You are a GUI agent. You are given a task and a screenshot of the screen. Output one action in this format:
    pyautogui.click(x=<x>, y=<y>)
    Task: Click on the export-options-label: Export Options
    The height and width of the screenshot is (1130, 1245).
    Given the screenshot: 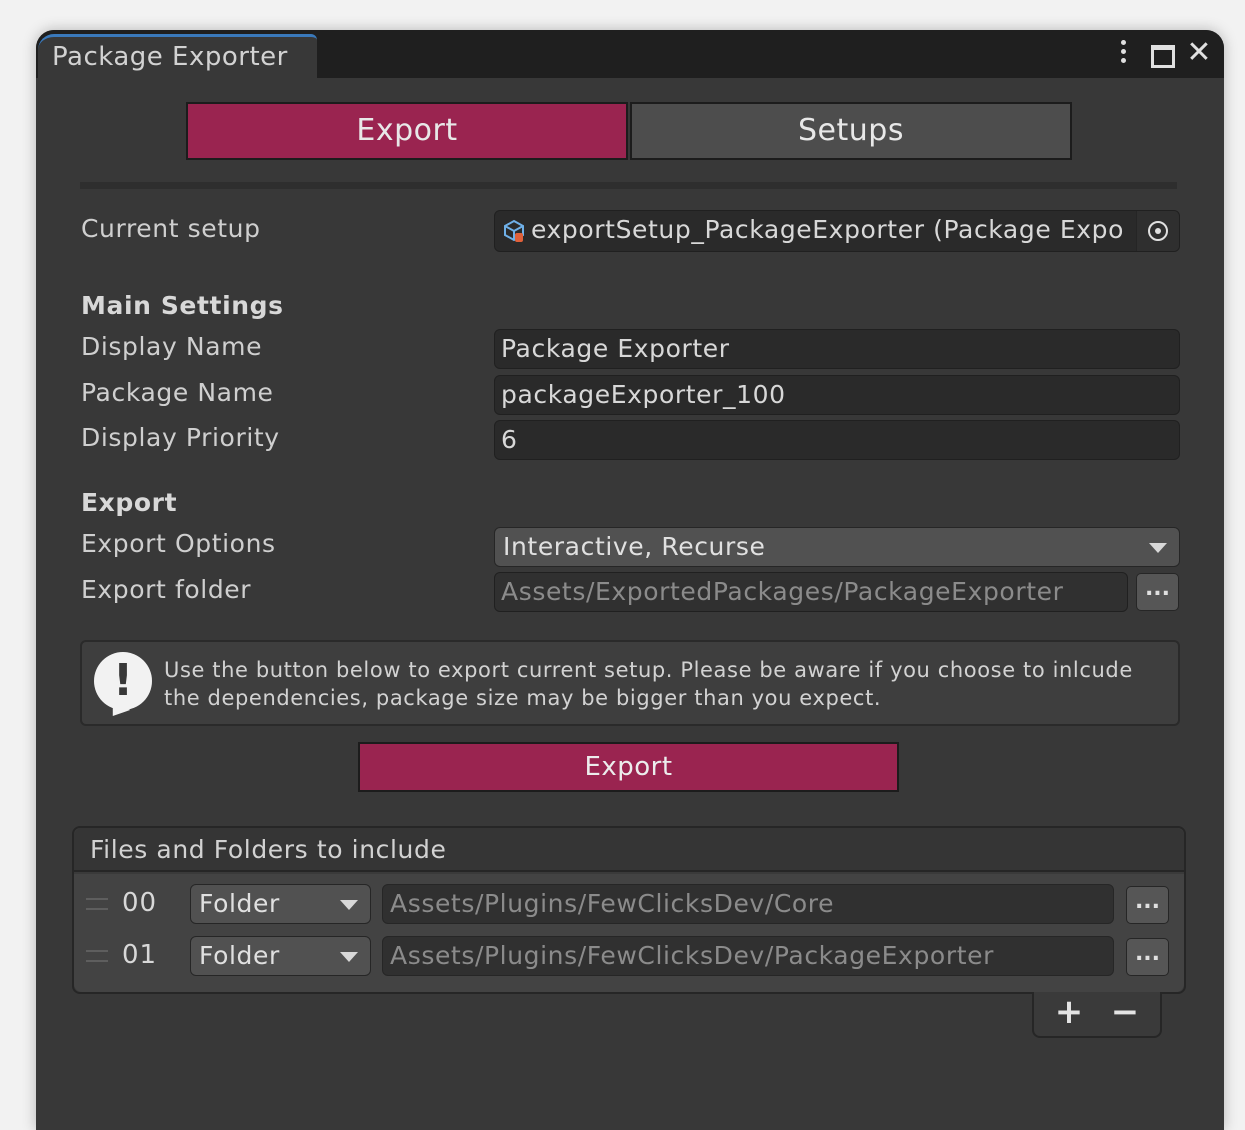 What is the action you would take?
    pyautogui.click(x=178, y=543)
    